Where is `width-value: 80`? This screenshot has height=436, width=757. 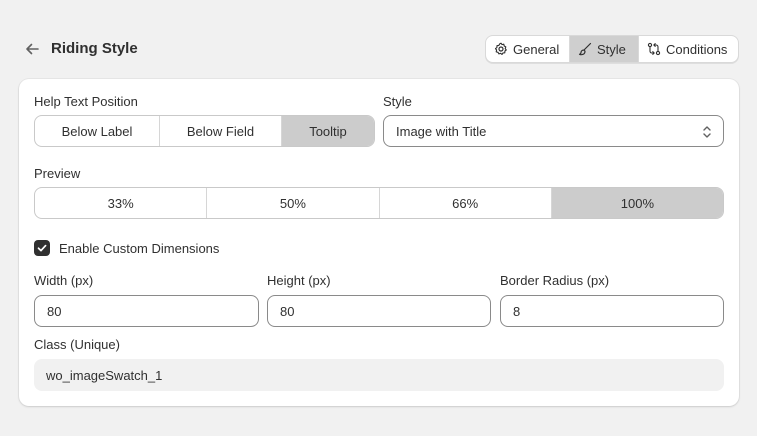 width-value: 80 is located at coordinates (54, 311).